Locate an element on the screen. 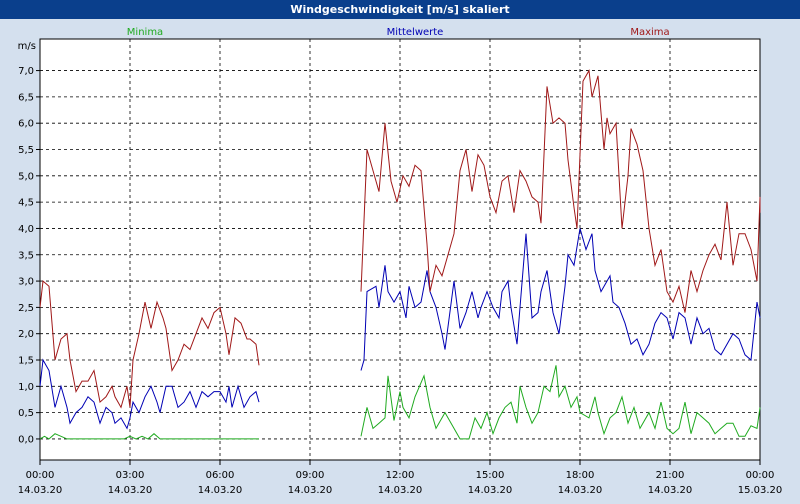 The width and height of the screenshot is (800, 504). x-tick-time: 12:00 is located at coordinates (400, 475).